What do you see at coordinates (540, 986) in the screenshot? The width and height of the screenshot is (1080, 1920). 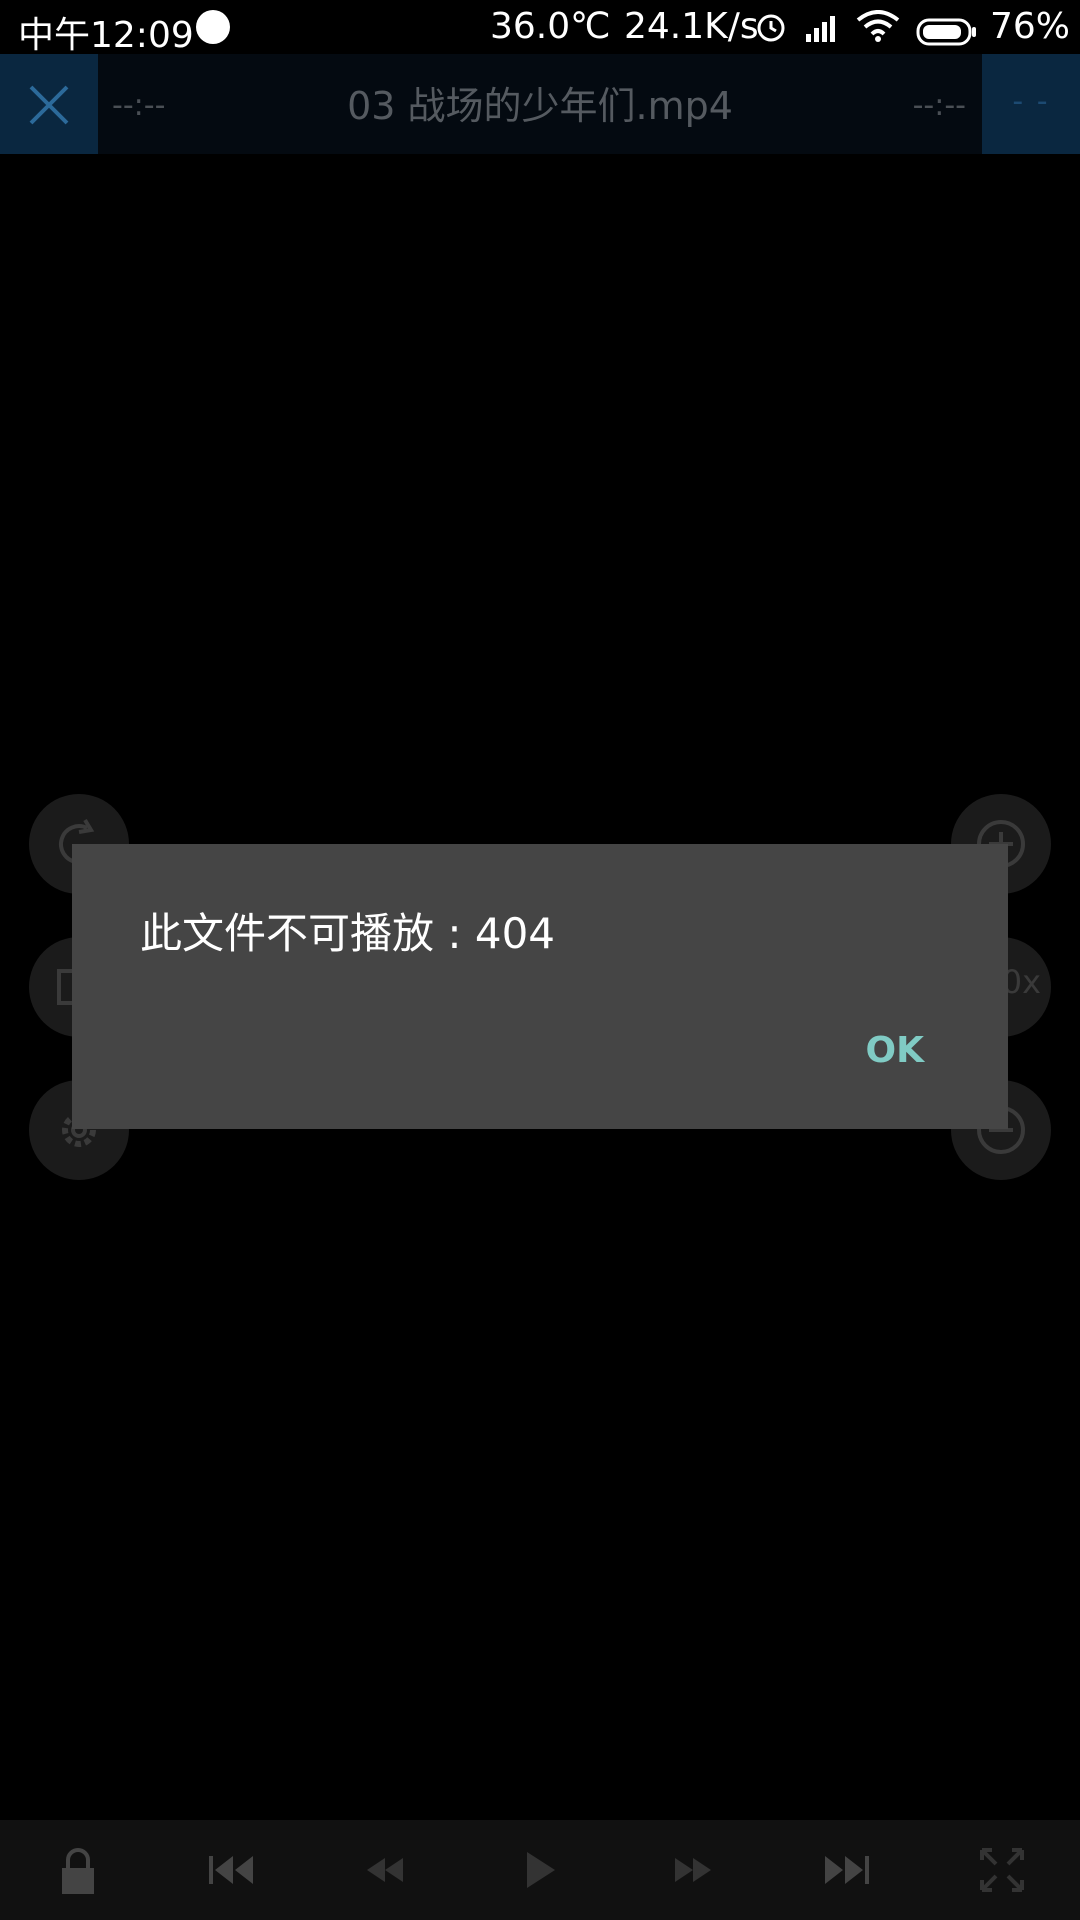 I see `error-dialog: 此文件不可播放 : 404 OK` at bounding box center [540, 986].